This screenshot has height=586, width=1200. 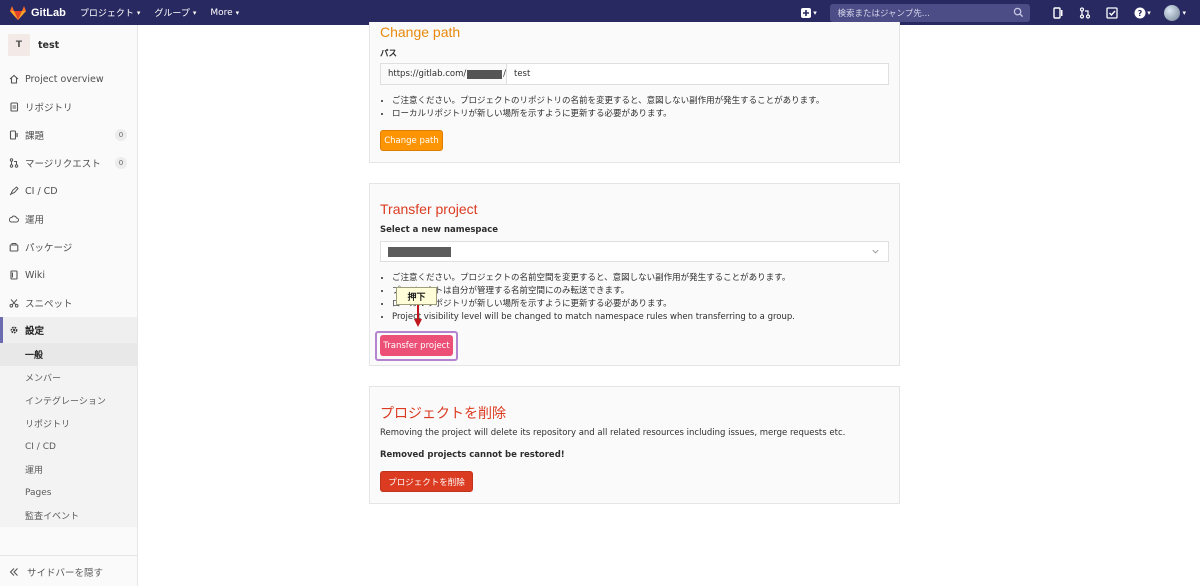 I want to click on transfer-project-button: Transfer project, so click(x=416, y=345).